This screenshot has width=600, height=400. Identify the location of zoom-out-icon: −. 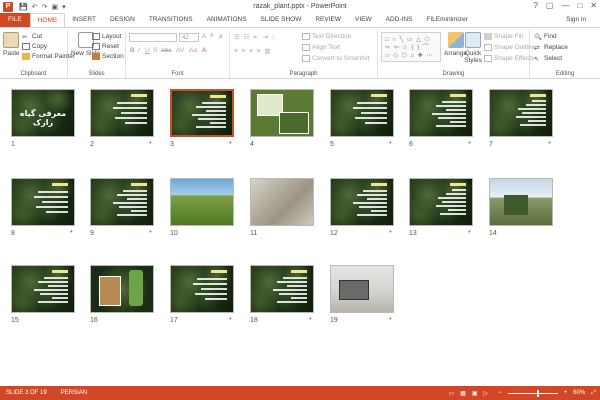
(500, 393).